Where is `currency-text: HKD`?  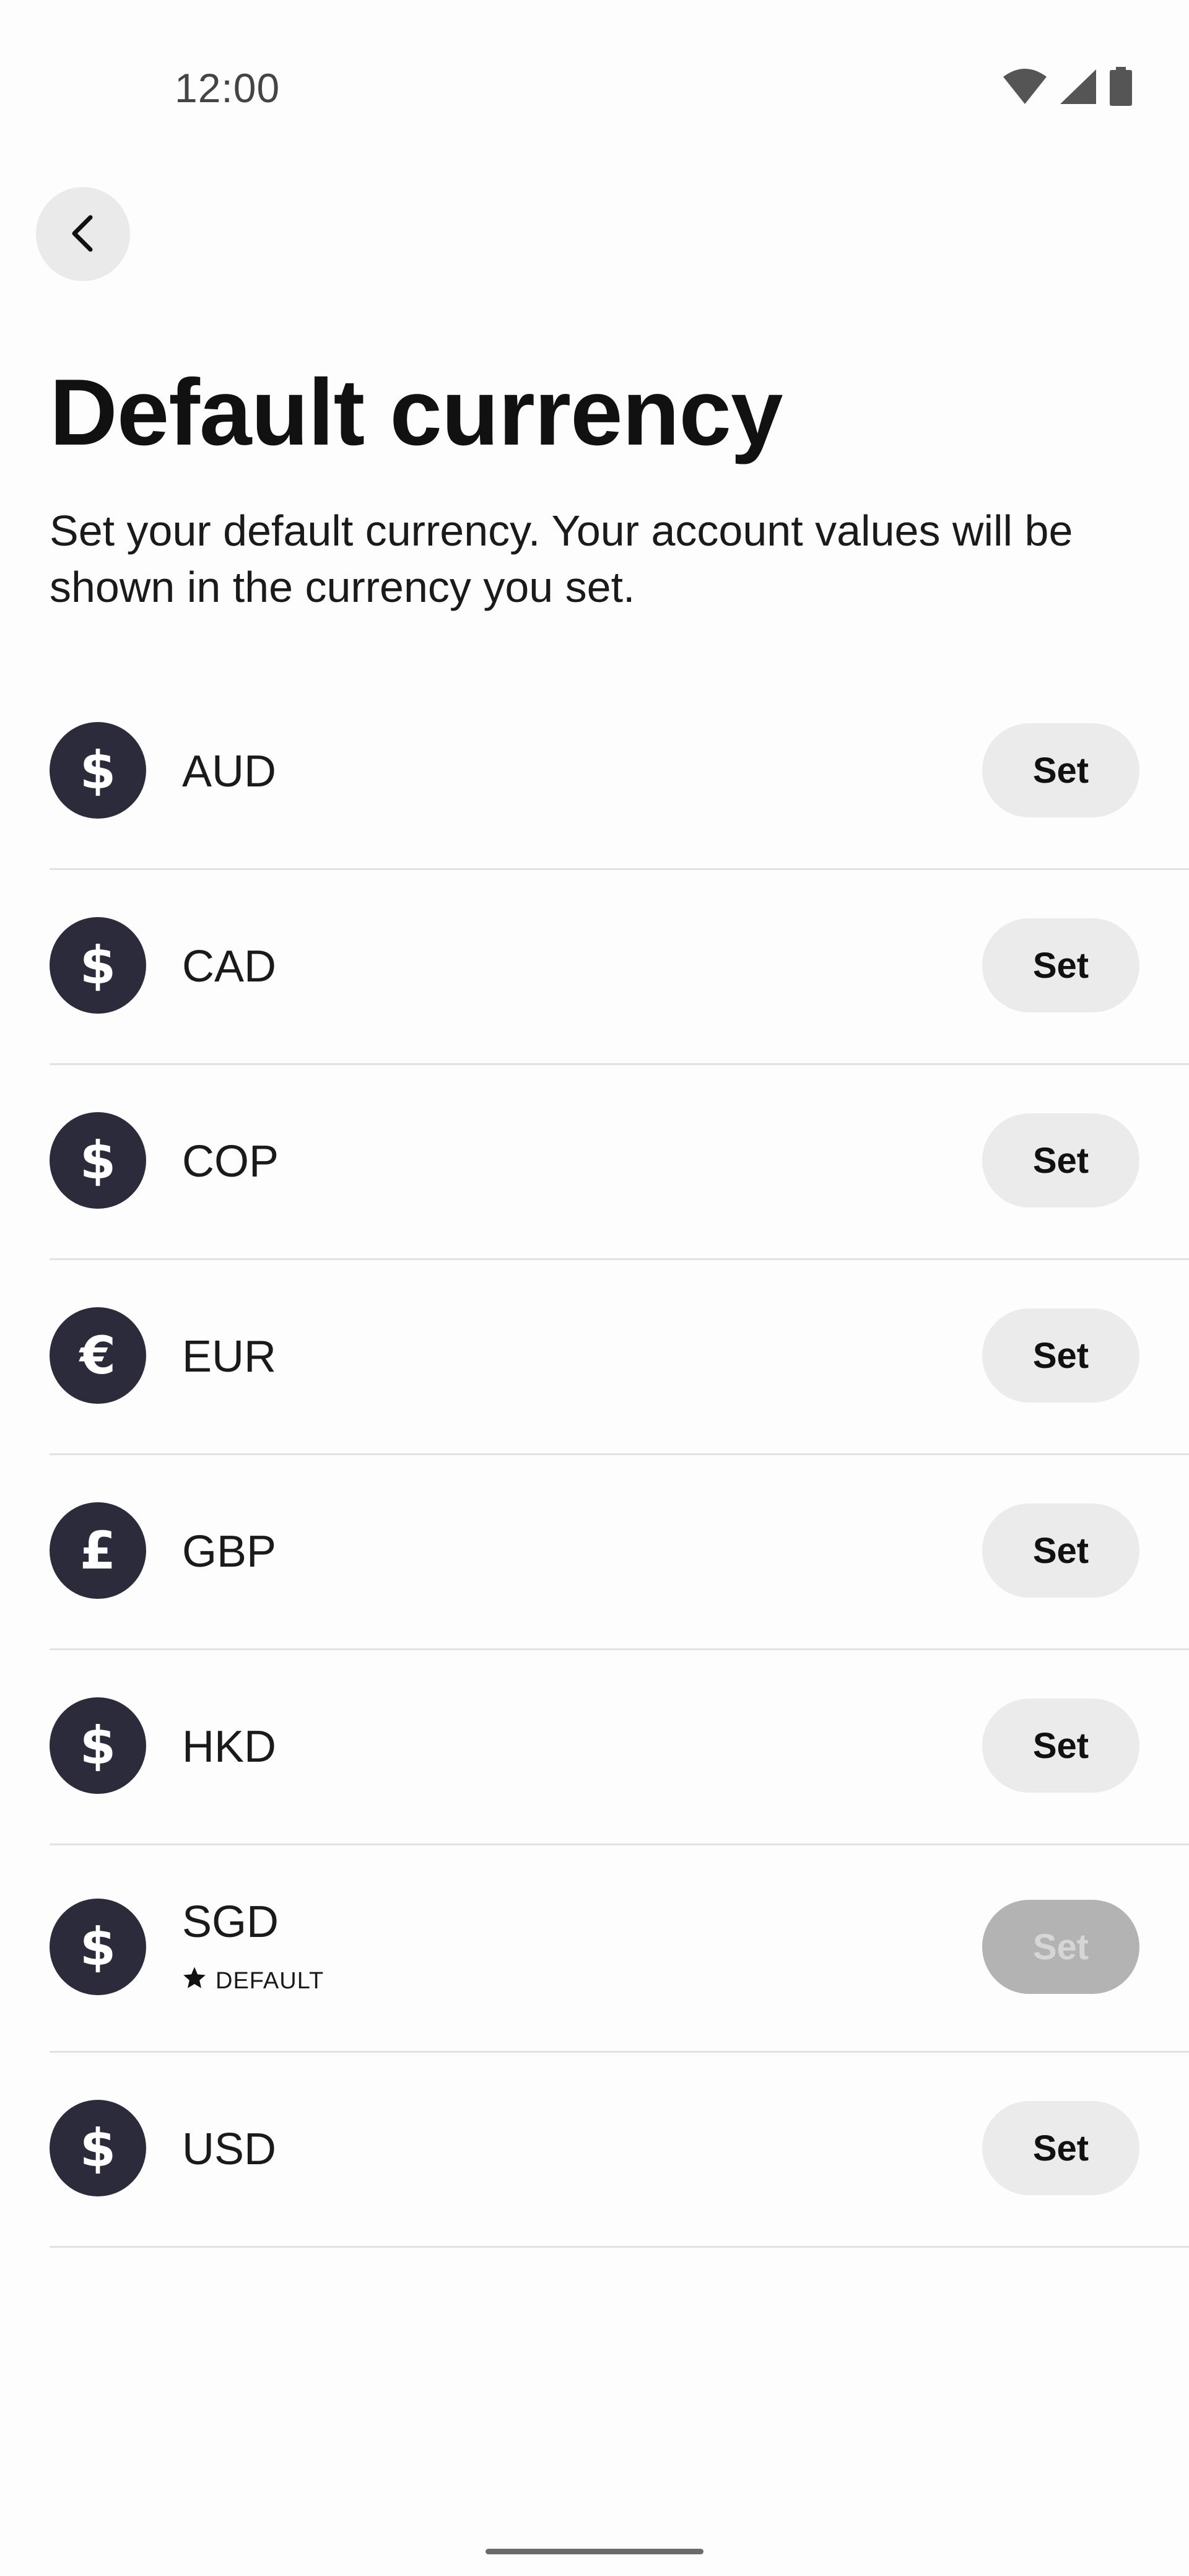 currency-text: HKD is located at coordinates (229, 1747).